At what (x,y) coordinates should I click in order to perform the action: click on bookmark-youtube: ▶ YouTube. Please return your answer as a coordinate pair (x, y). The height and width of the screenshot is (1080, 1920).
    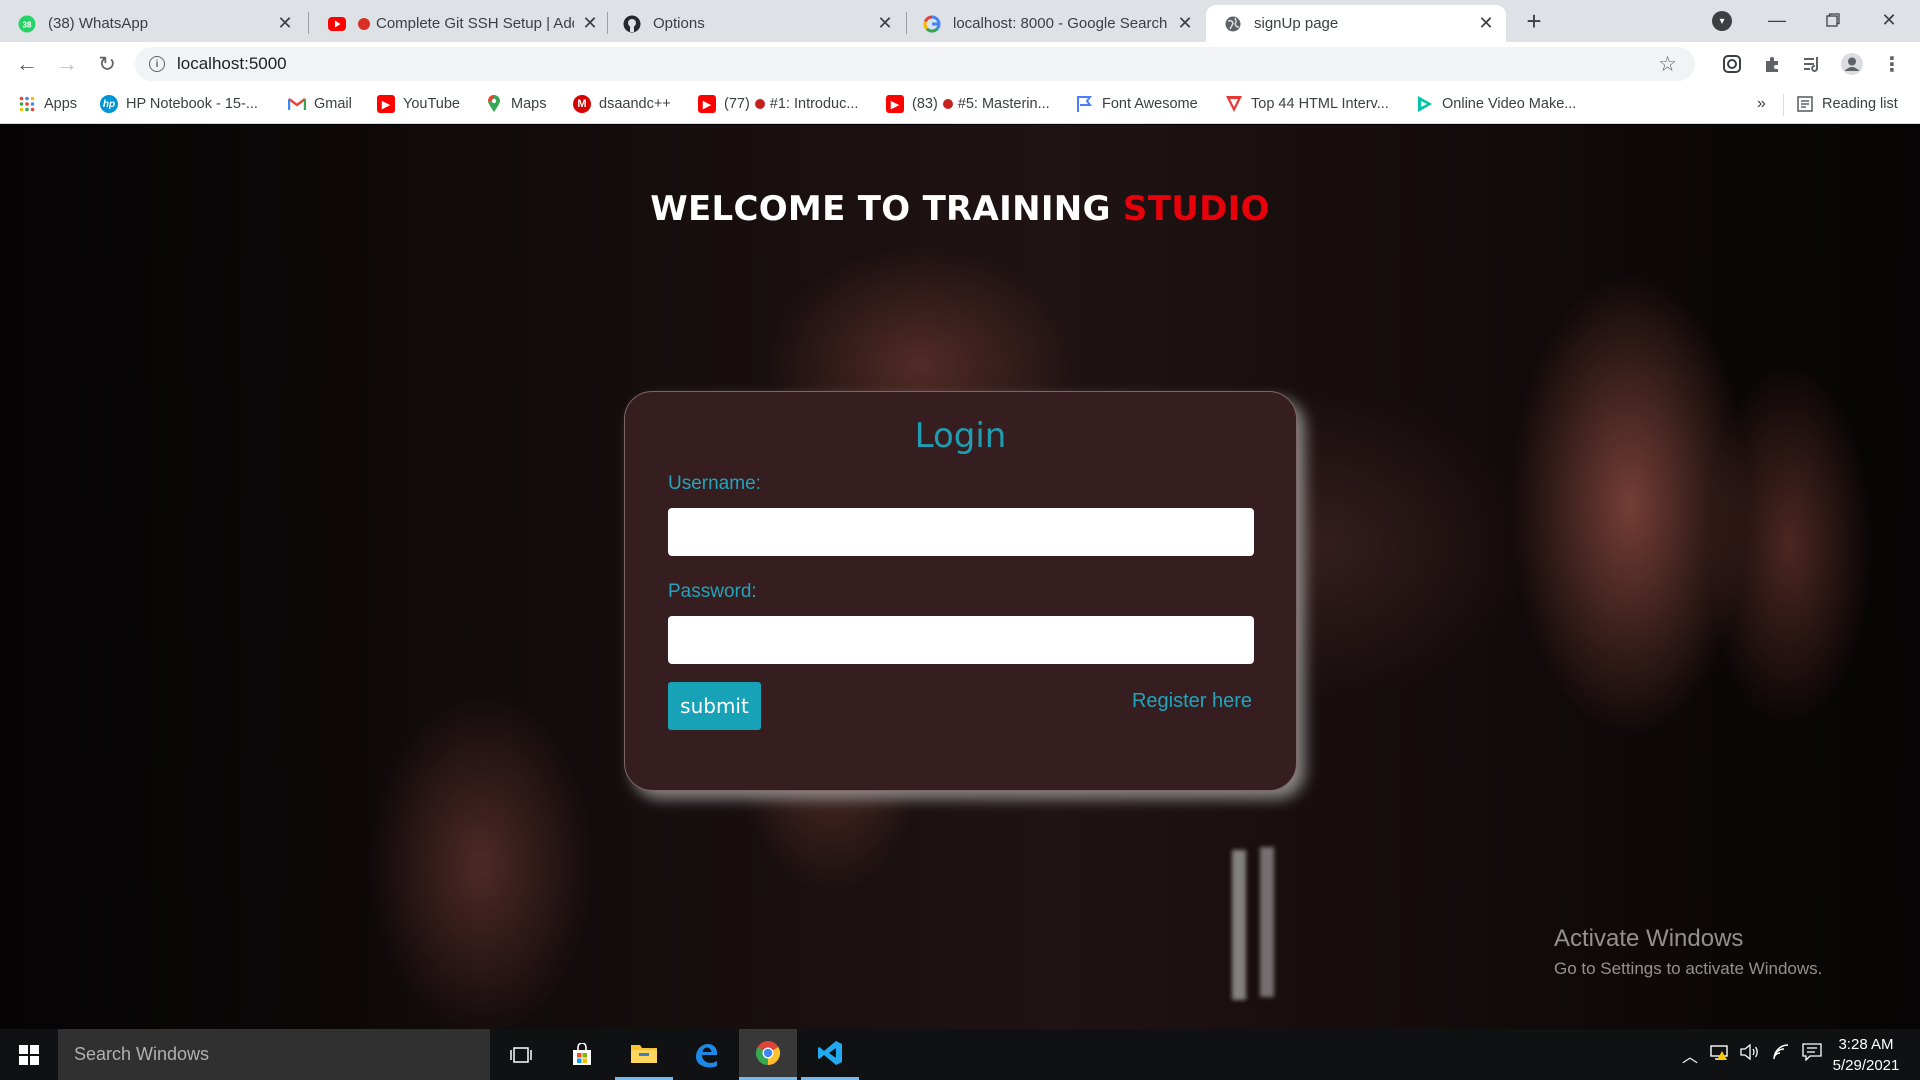
    Looking at the image, I should click on (418, 104).